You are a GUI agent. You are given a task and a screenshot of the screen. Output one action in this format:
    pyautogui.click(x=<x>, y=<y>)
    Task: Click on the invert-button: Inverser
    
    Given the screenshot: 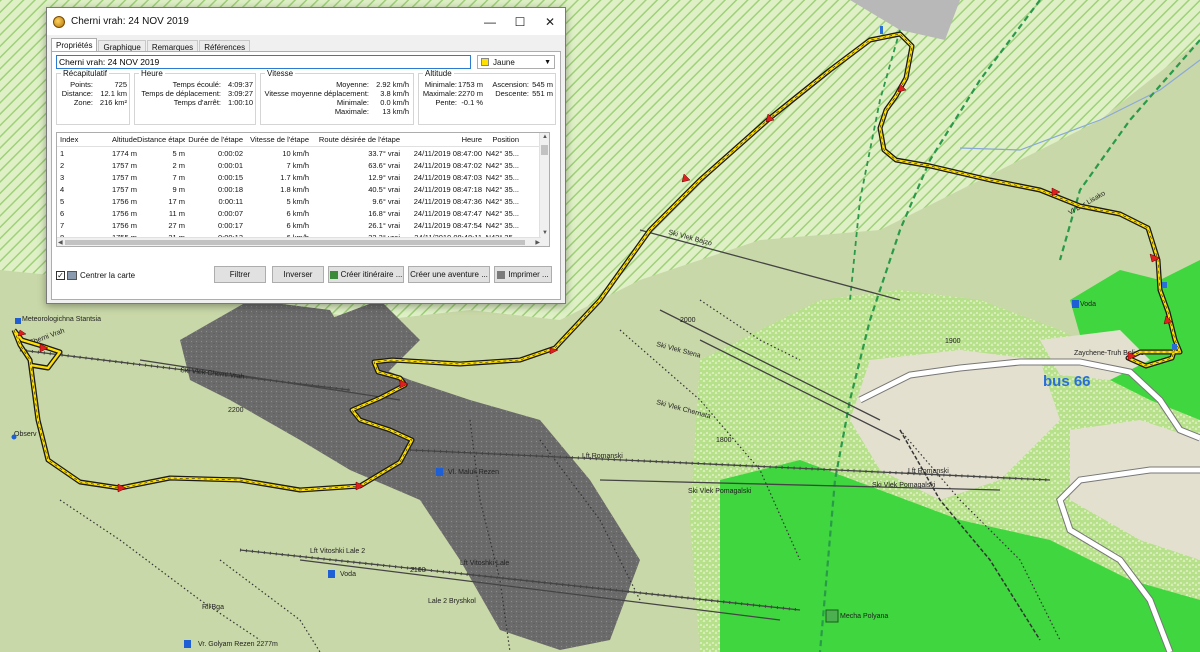 What is the action you would take?
    pyautogui.click(x=298, y=274)
    